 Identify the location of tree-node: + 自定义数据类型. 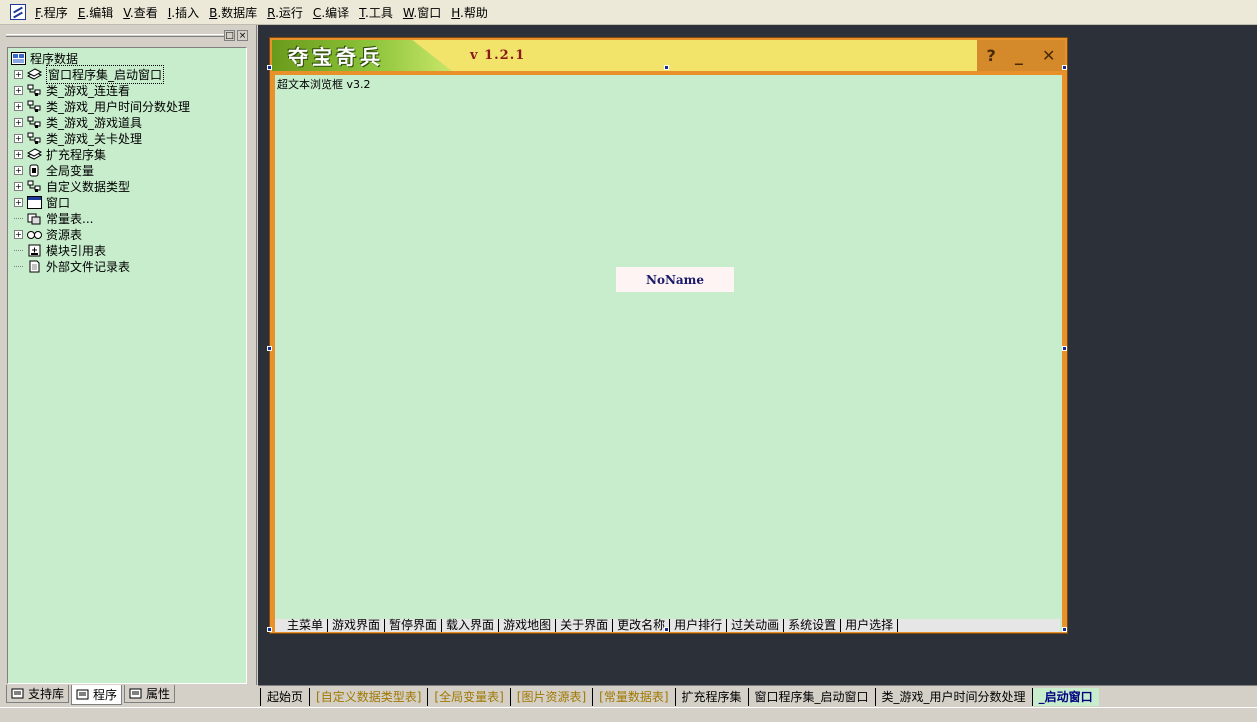
(128, 186).